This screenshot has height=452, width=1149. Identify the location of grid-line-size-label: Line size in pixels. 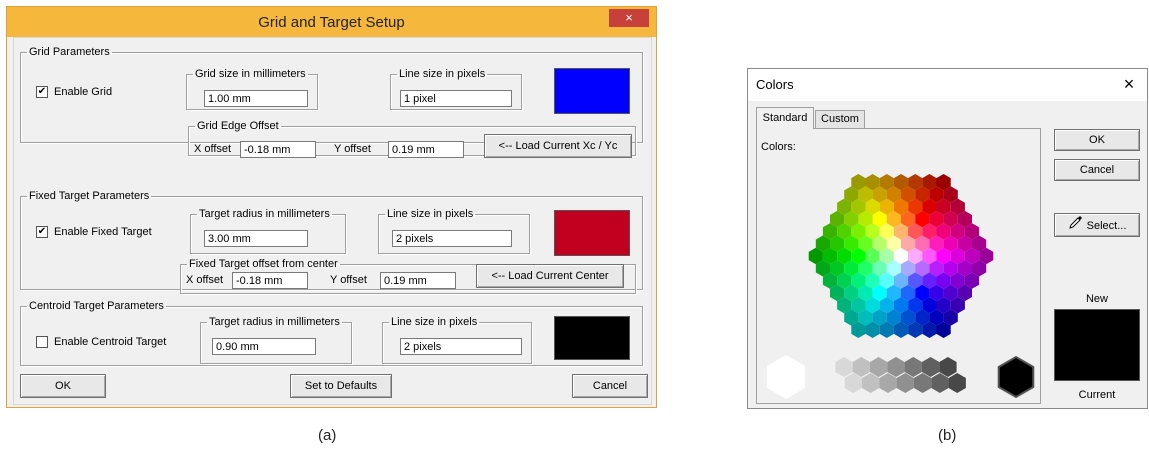
(442, 74).